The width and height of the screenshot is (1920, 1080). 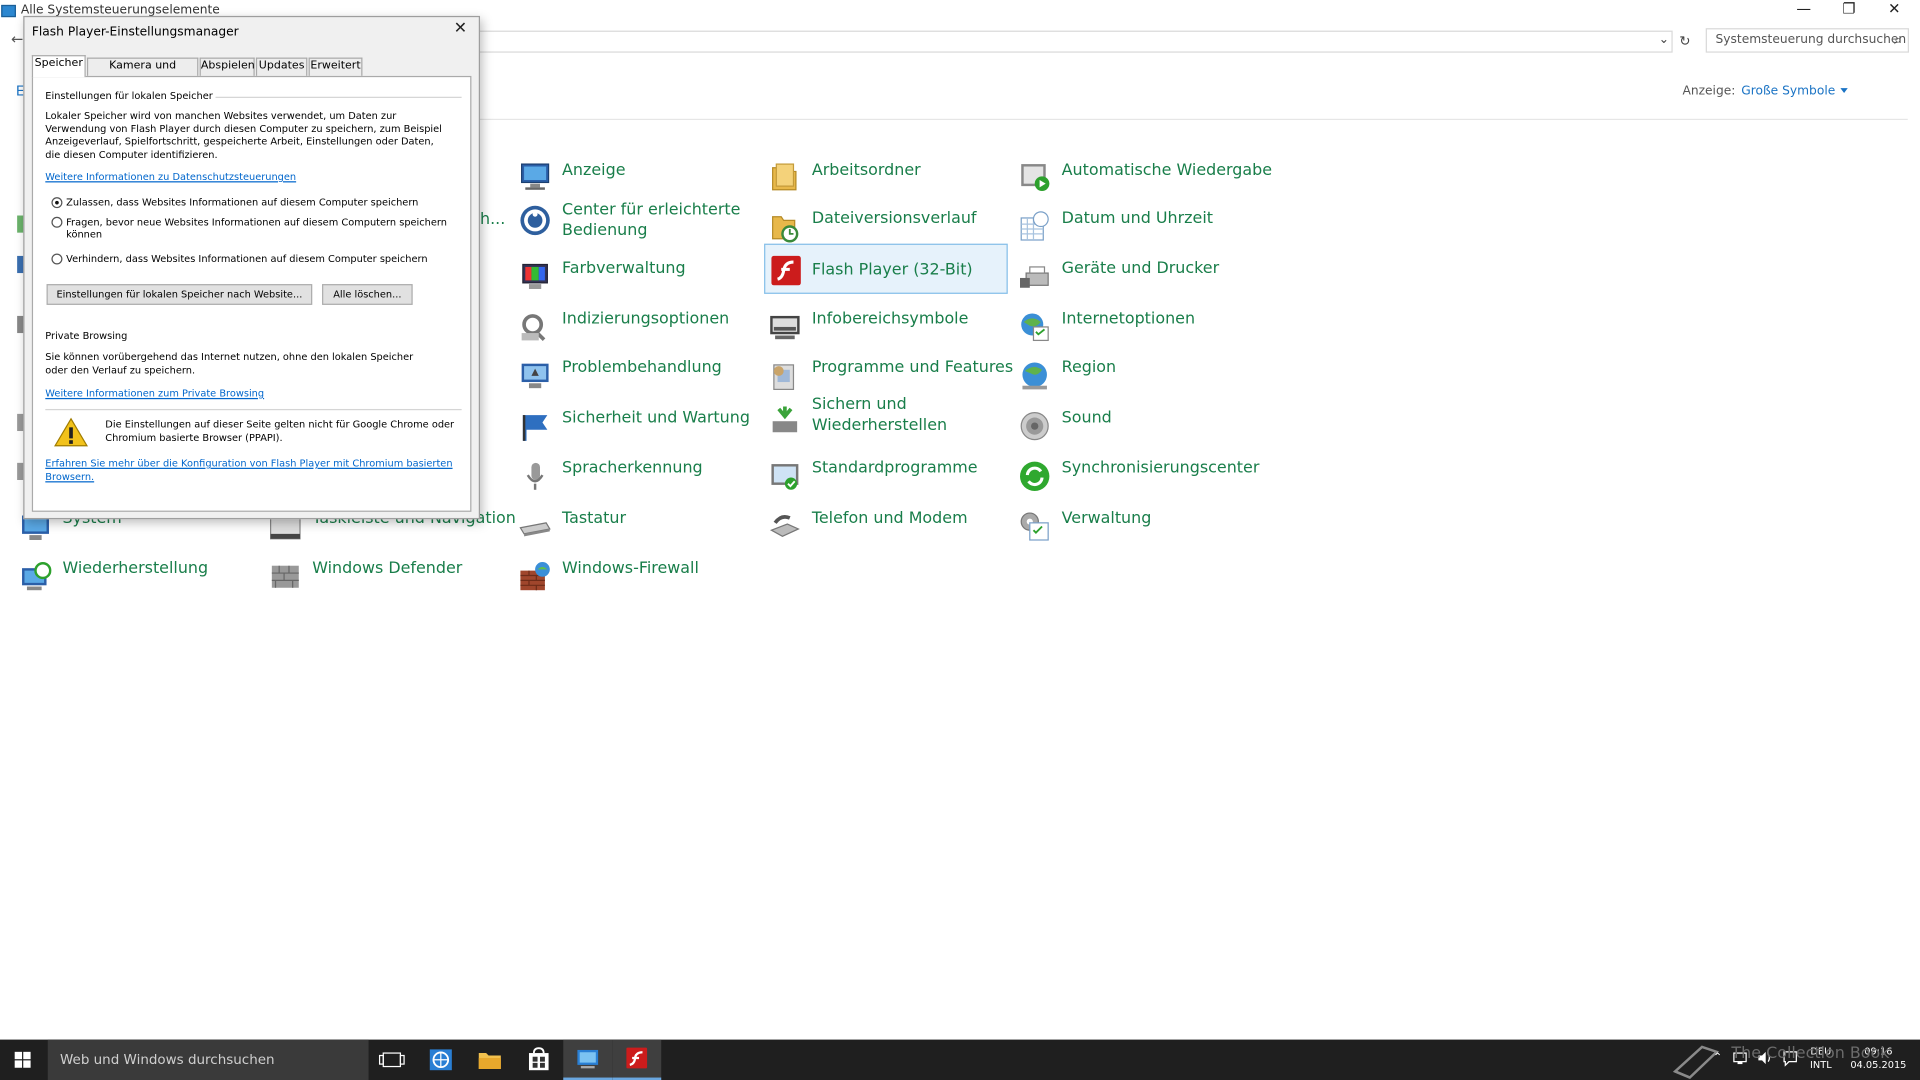 What do you see at coordinates (1717, 1058) in the screenshot?
I see `tray-chevron-icon: ⌃` at bounding box center [1717, 1058].